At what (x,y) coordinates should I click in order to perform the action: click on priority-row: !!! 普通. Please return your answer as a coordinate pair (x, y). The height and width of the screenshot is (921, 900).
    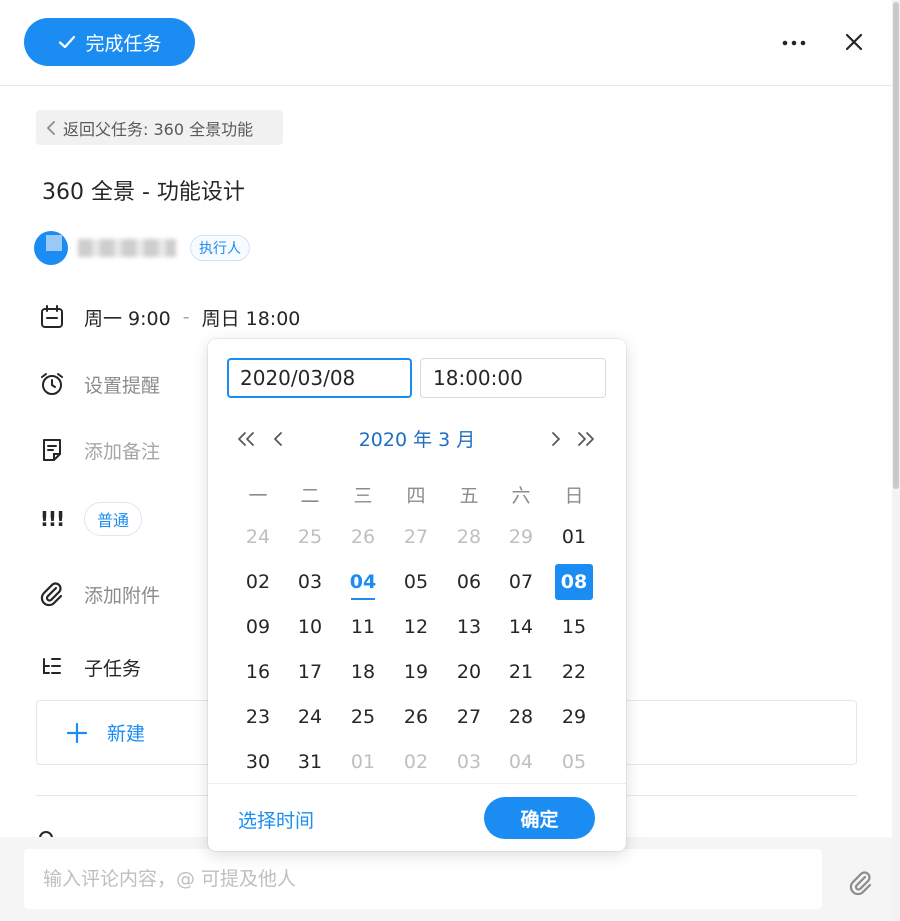
    Looking at the image, I should click on (90, 519).